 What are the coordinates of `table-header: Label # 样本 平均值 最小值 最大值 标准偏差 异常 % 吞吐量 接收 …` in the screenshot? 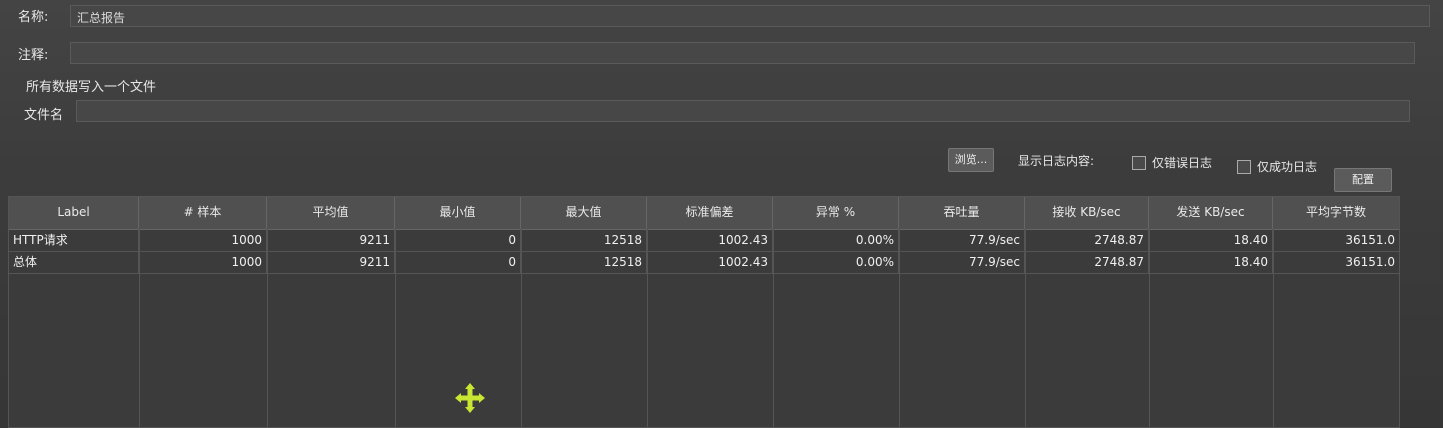 It's located at (704, 213).